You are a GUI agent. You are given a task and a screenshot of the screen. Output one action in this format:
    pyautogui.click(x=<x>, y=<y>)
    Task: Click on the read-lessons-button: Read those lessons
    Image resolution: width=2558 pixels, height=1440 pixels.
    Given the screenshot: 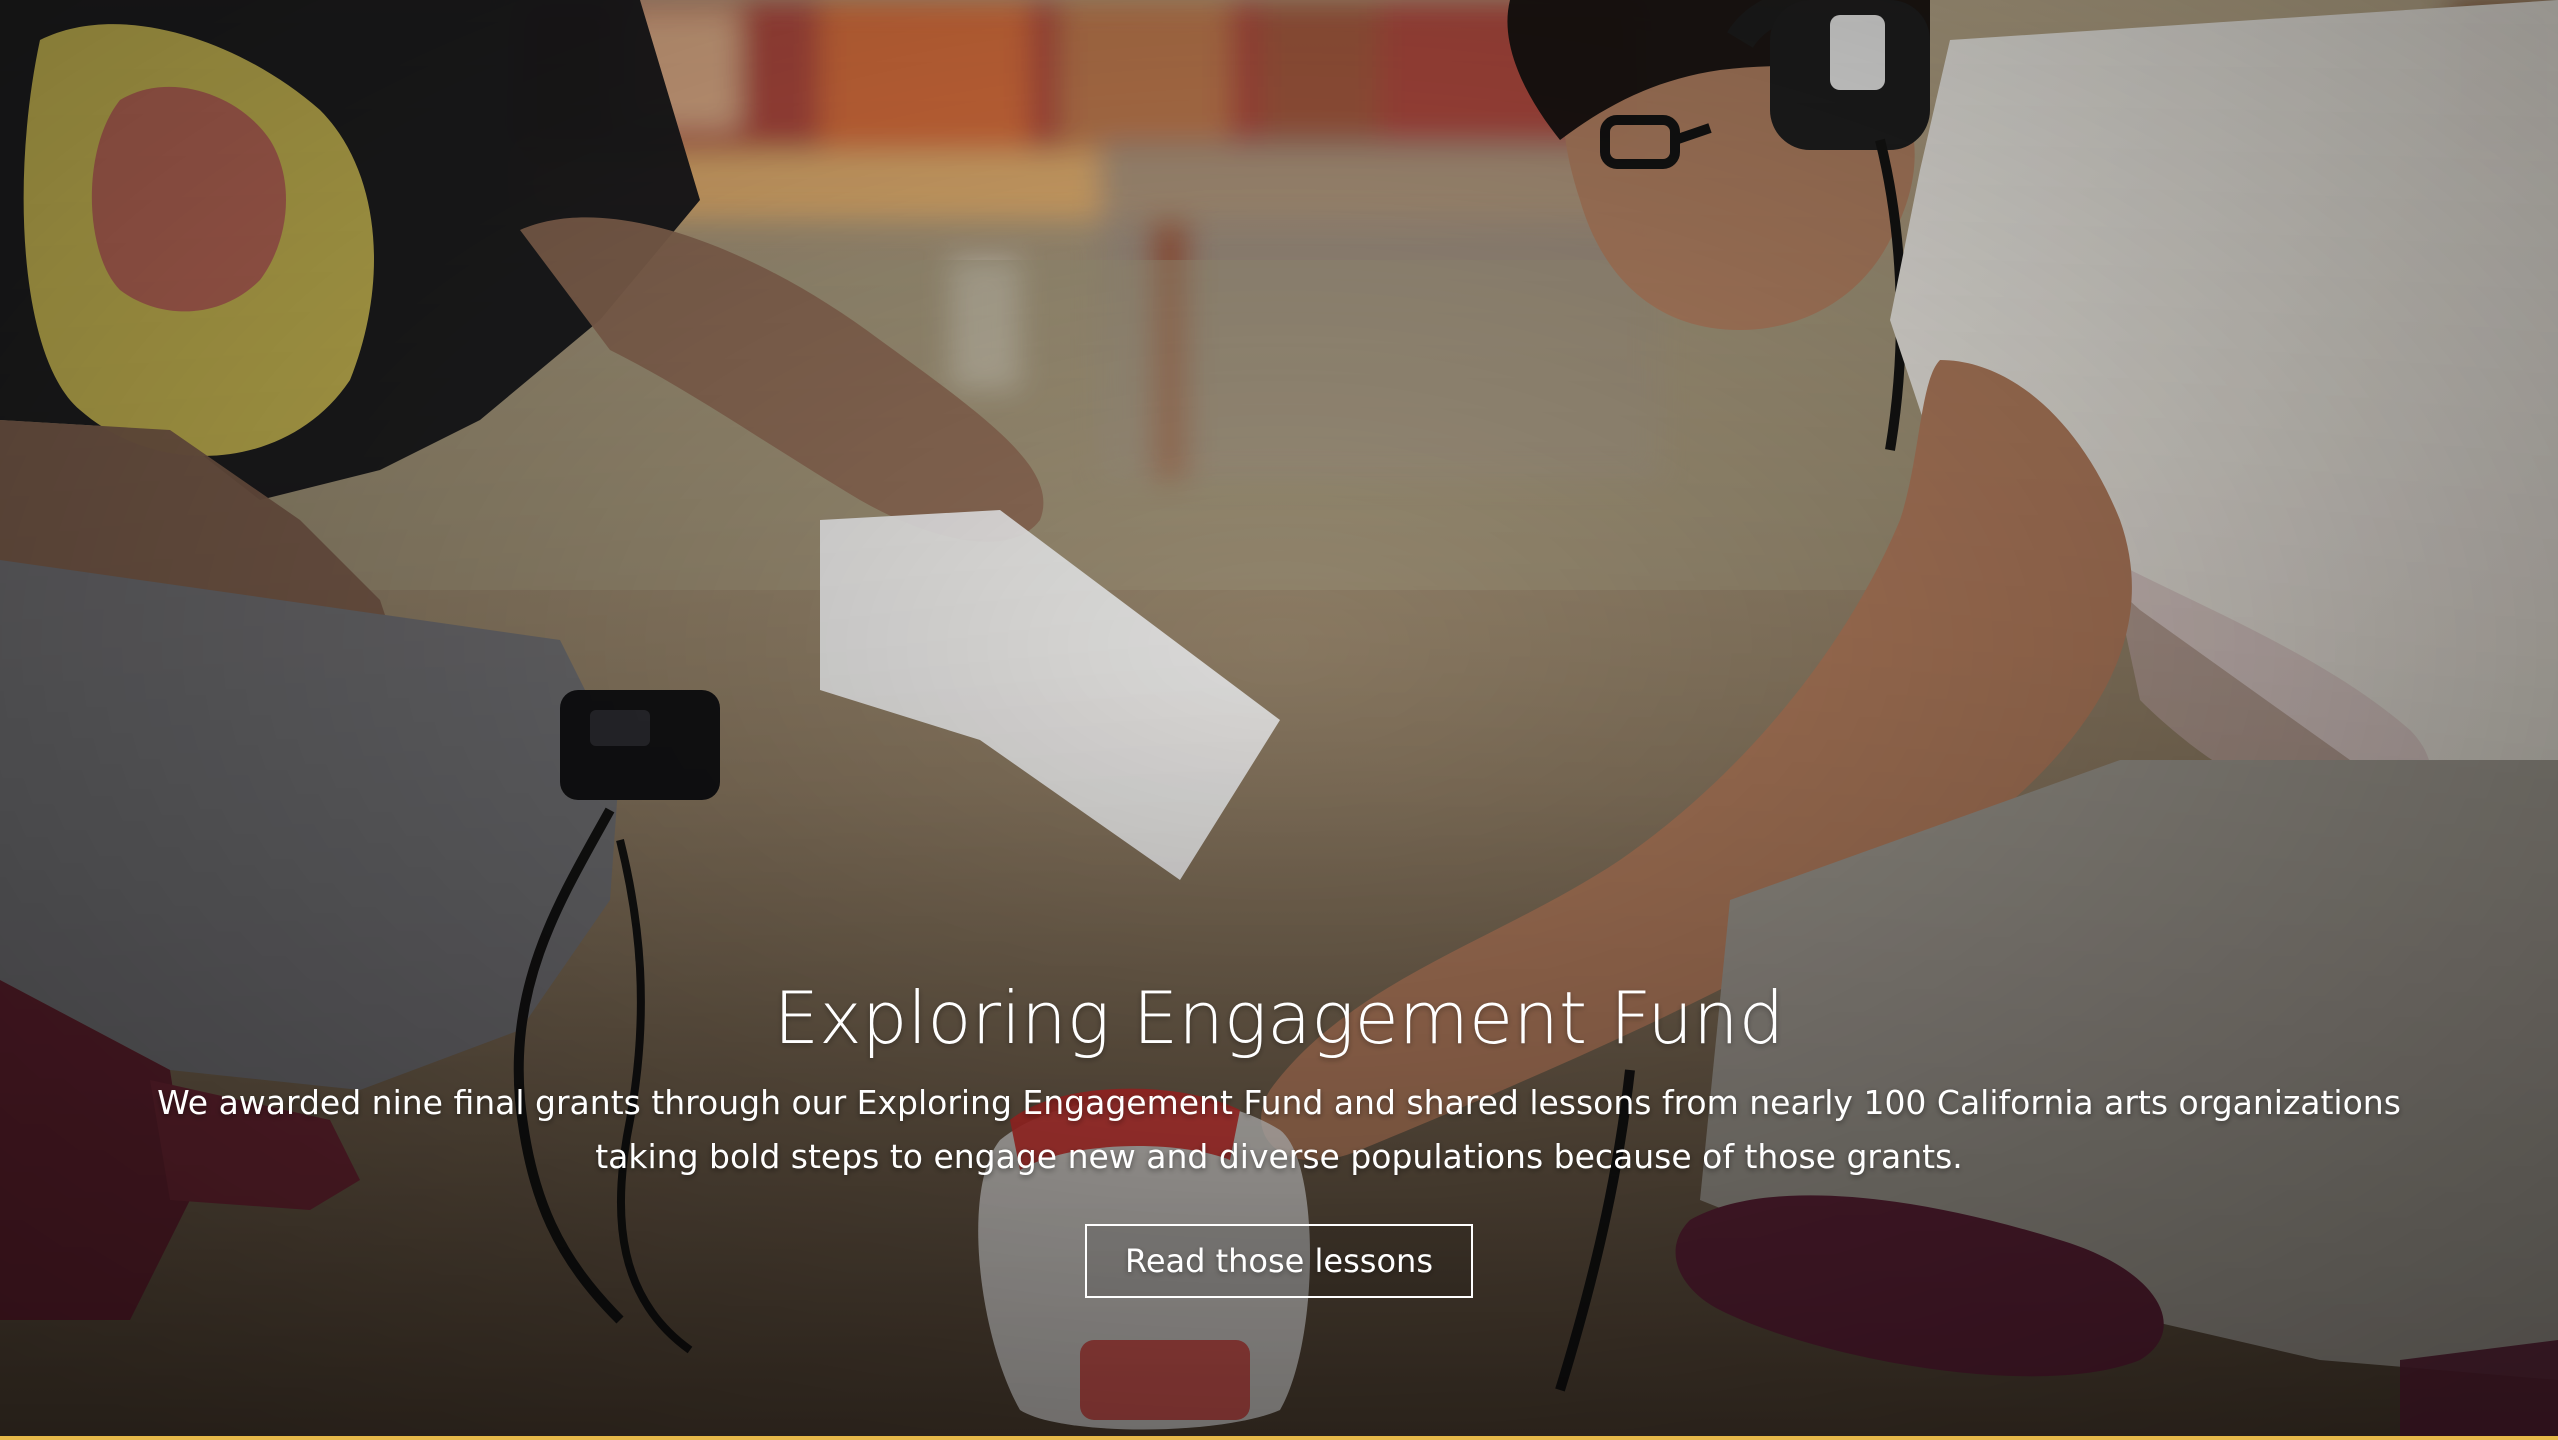 What is the action you would take?
    pyautogui.click(x=1279, y=1261)
    